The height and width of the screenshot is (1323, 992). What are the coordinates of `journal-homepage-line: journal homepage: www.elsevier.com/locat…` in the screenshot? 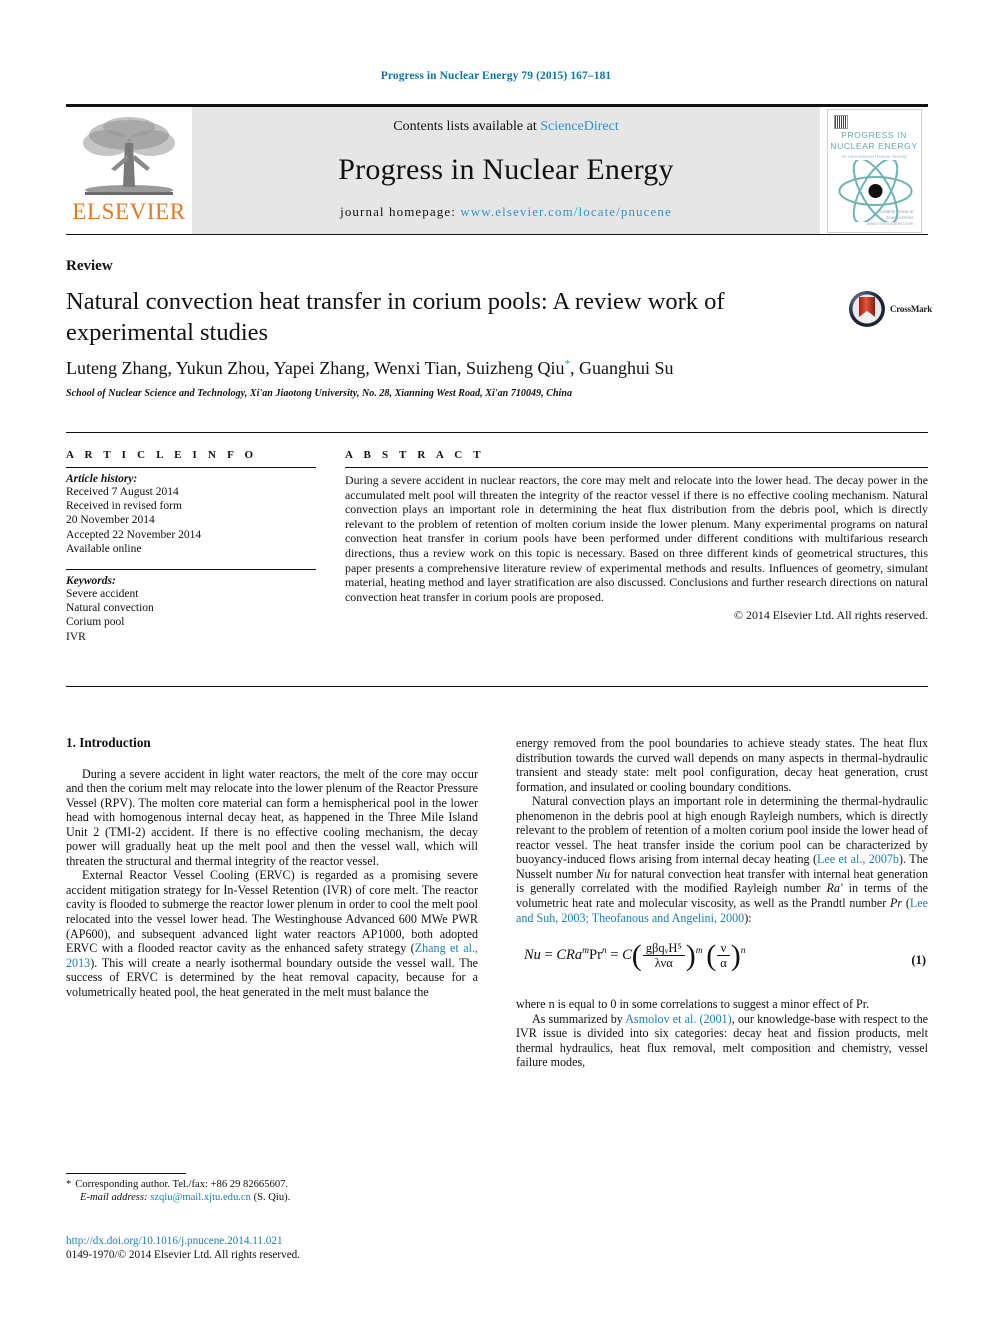 It's located at (506, 212).